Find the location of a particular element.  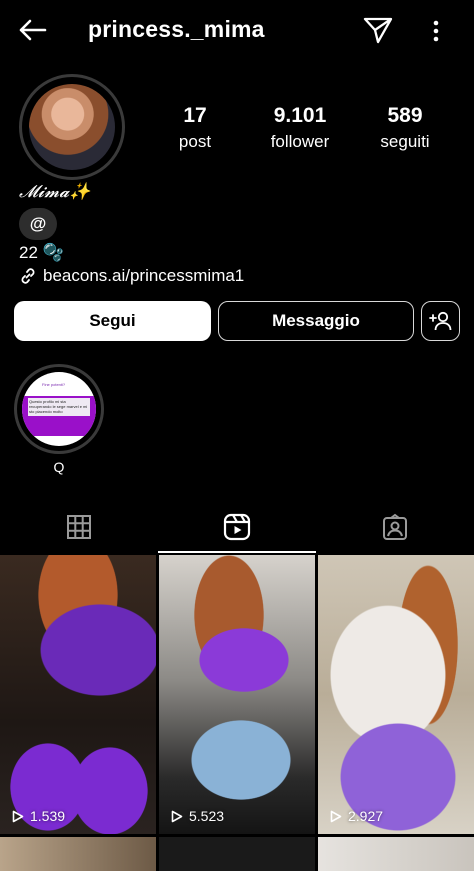

grid-icon is located at coordinates (79, 527).